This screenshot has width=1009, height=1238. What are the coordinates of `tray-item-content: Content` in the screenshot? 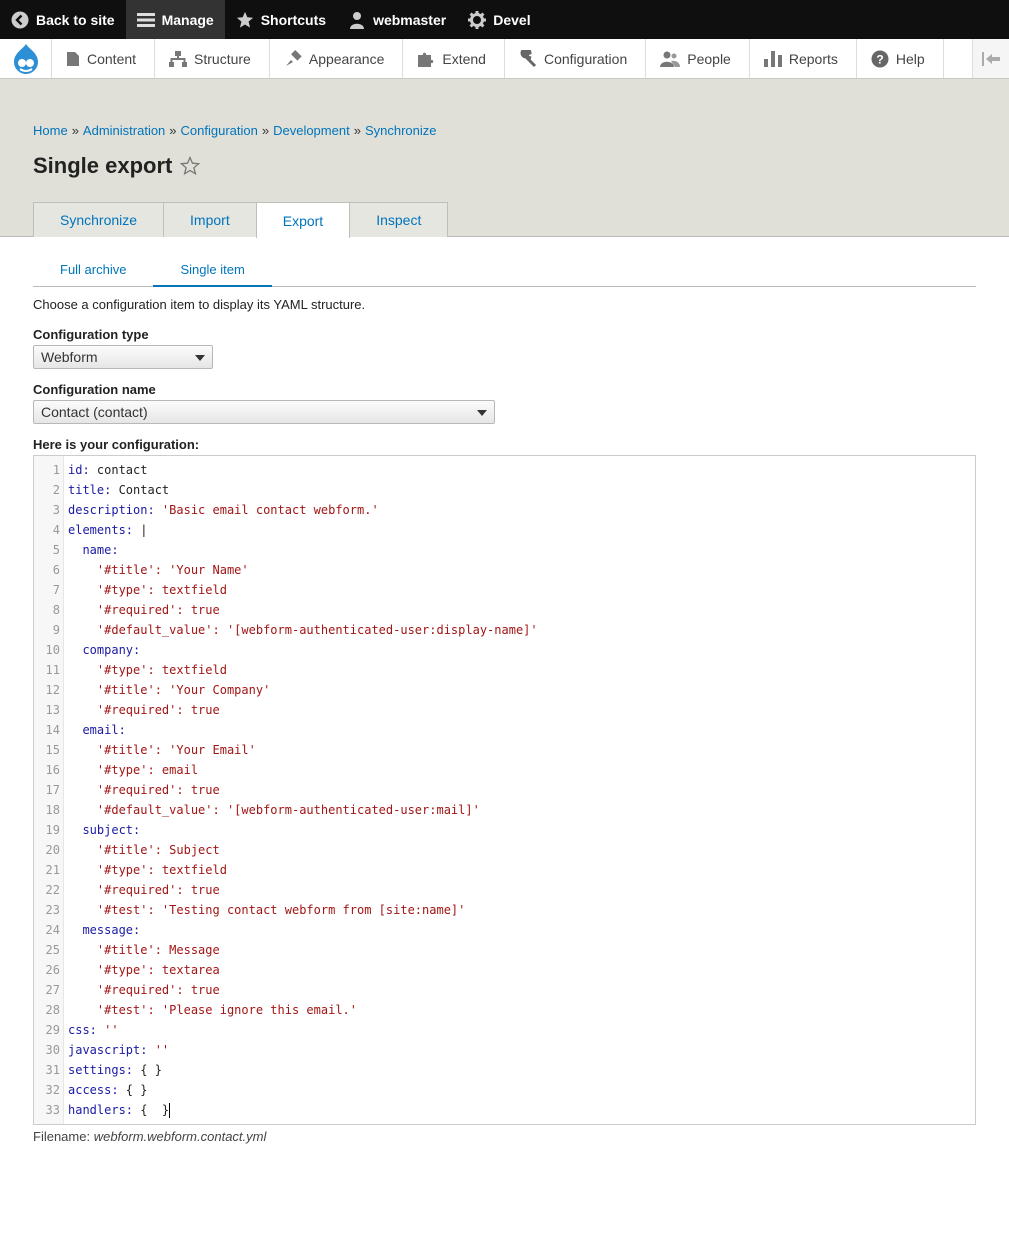 It's located at (104, 58).